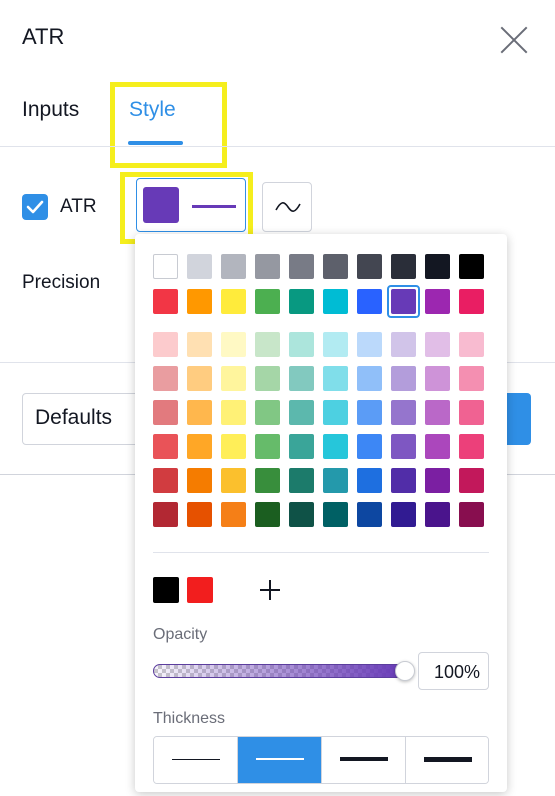 The image size is (555, 796). I want to click on thickness-selector, so click(321, 760).